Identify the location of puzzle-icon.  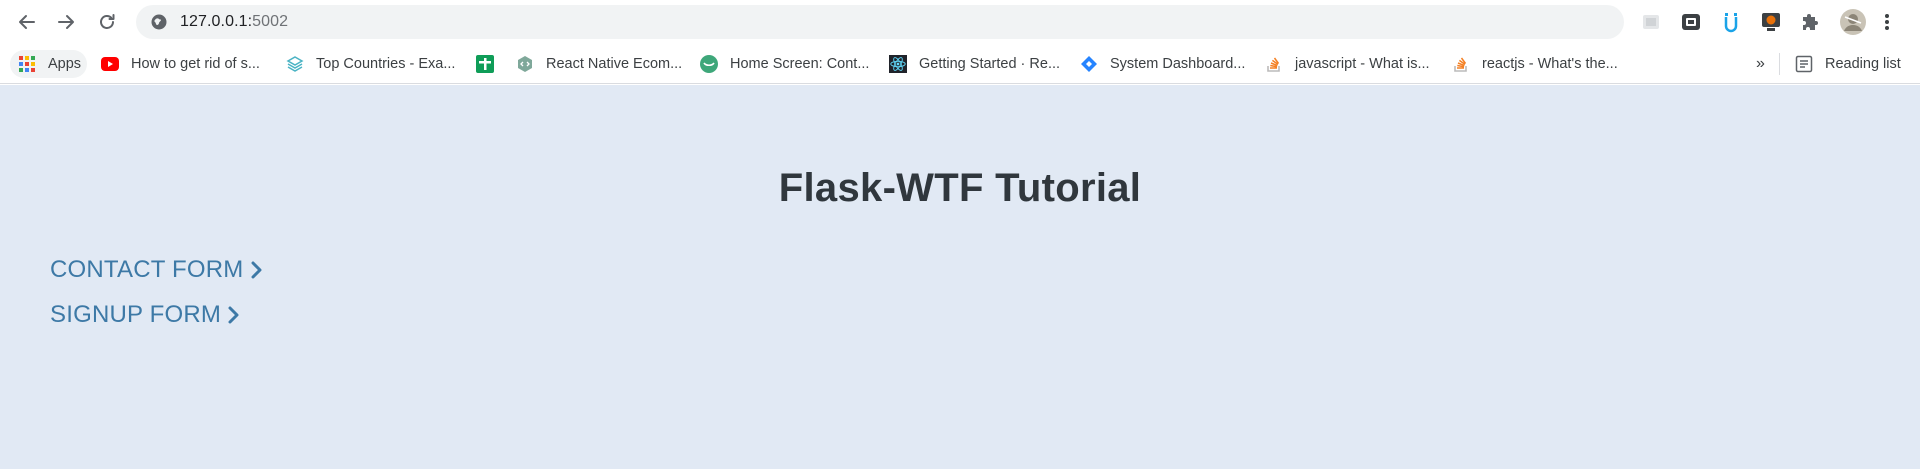
(1810, 22).